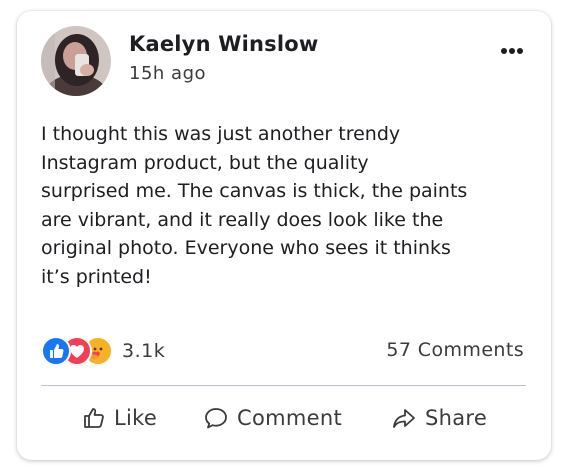 The width and height of the screenshot is (567, 472). What do you see at coordinates (56, 351) in the screenshot?
I see `like-icon` at bounding box center [56, 351].